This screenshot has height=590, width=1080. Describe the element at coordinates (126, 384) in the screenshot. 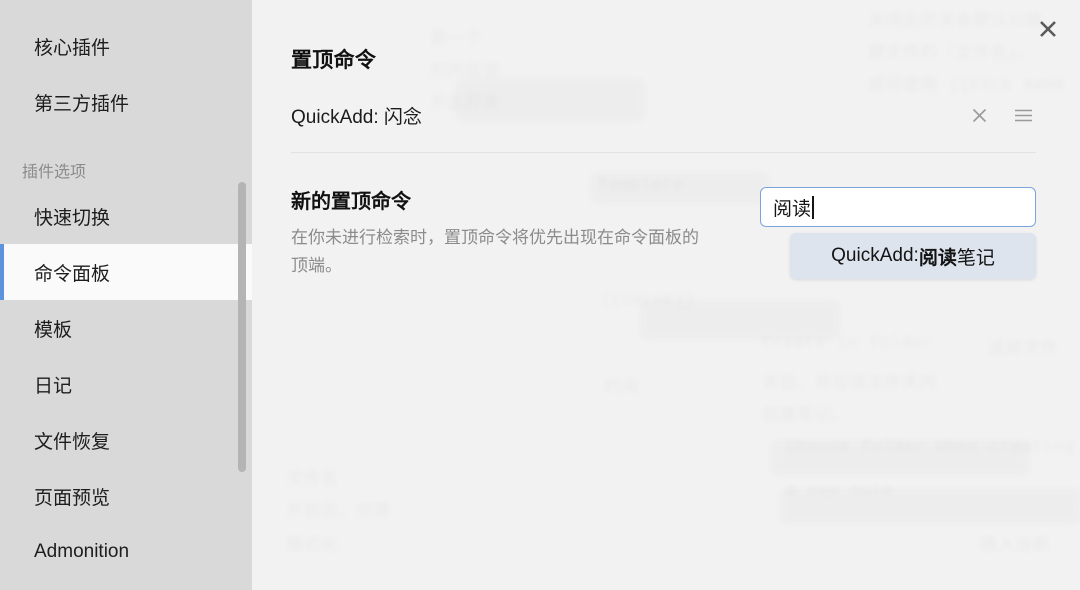

I see `sidebar-item-daily-notes: 日记` at that location.